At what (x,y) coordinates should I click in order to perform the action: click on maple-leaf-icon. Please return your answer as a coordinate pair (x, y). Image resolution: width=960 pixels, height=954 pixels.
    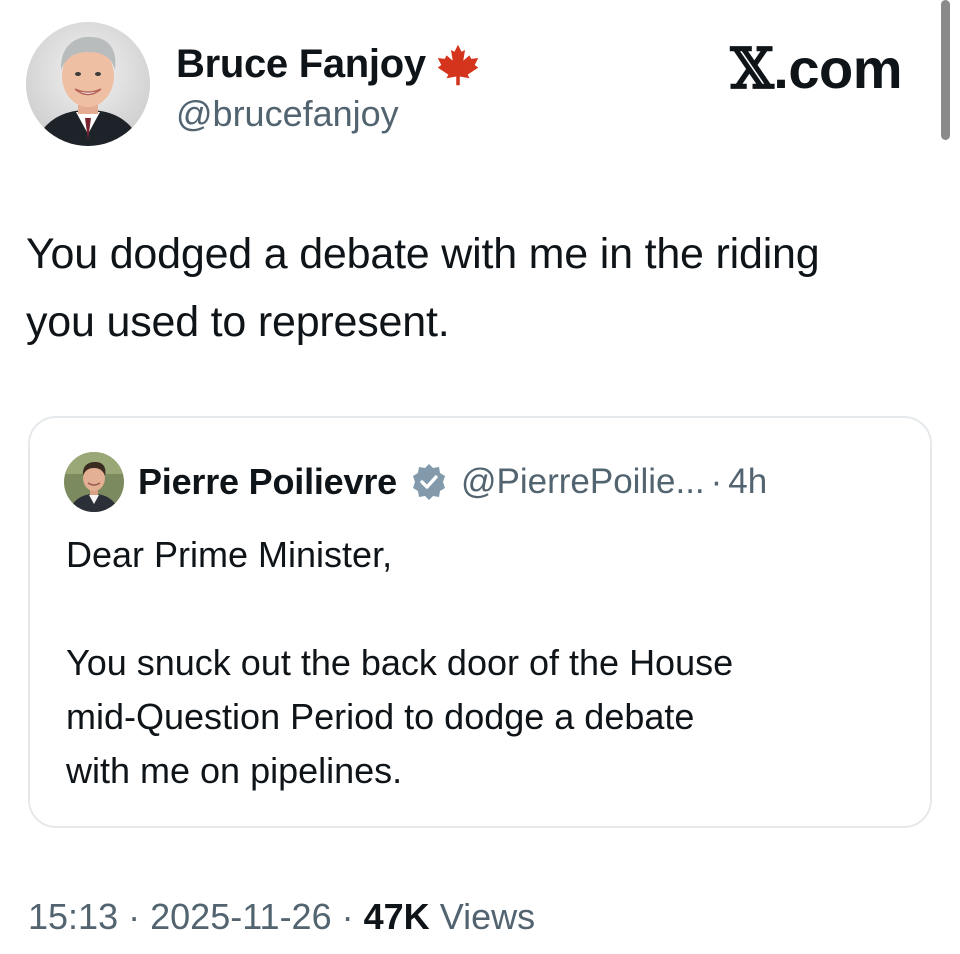
    Looking at the image, I should click on (458, 65).